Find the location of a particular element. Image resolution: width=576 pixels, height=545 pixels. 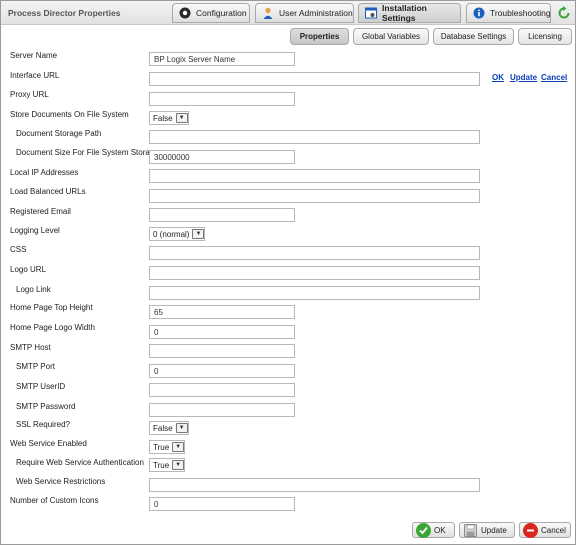

require-ws-auth-select: True ▼ is located at coordinates (167, 465).